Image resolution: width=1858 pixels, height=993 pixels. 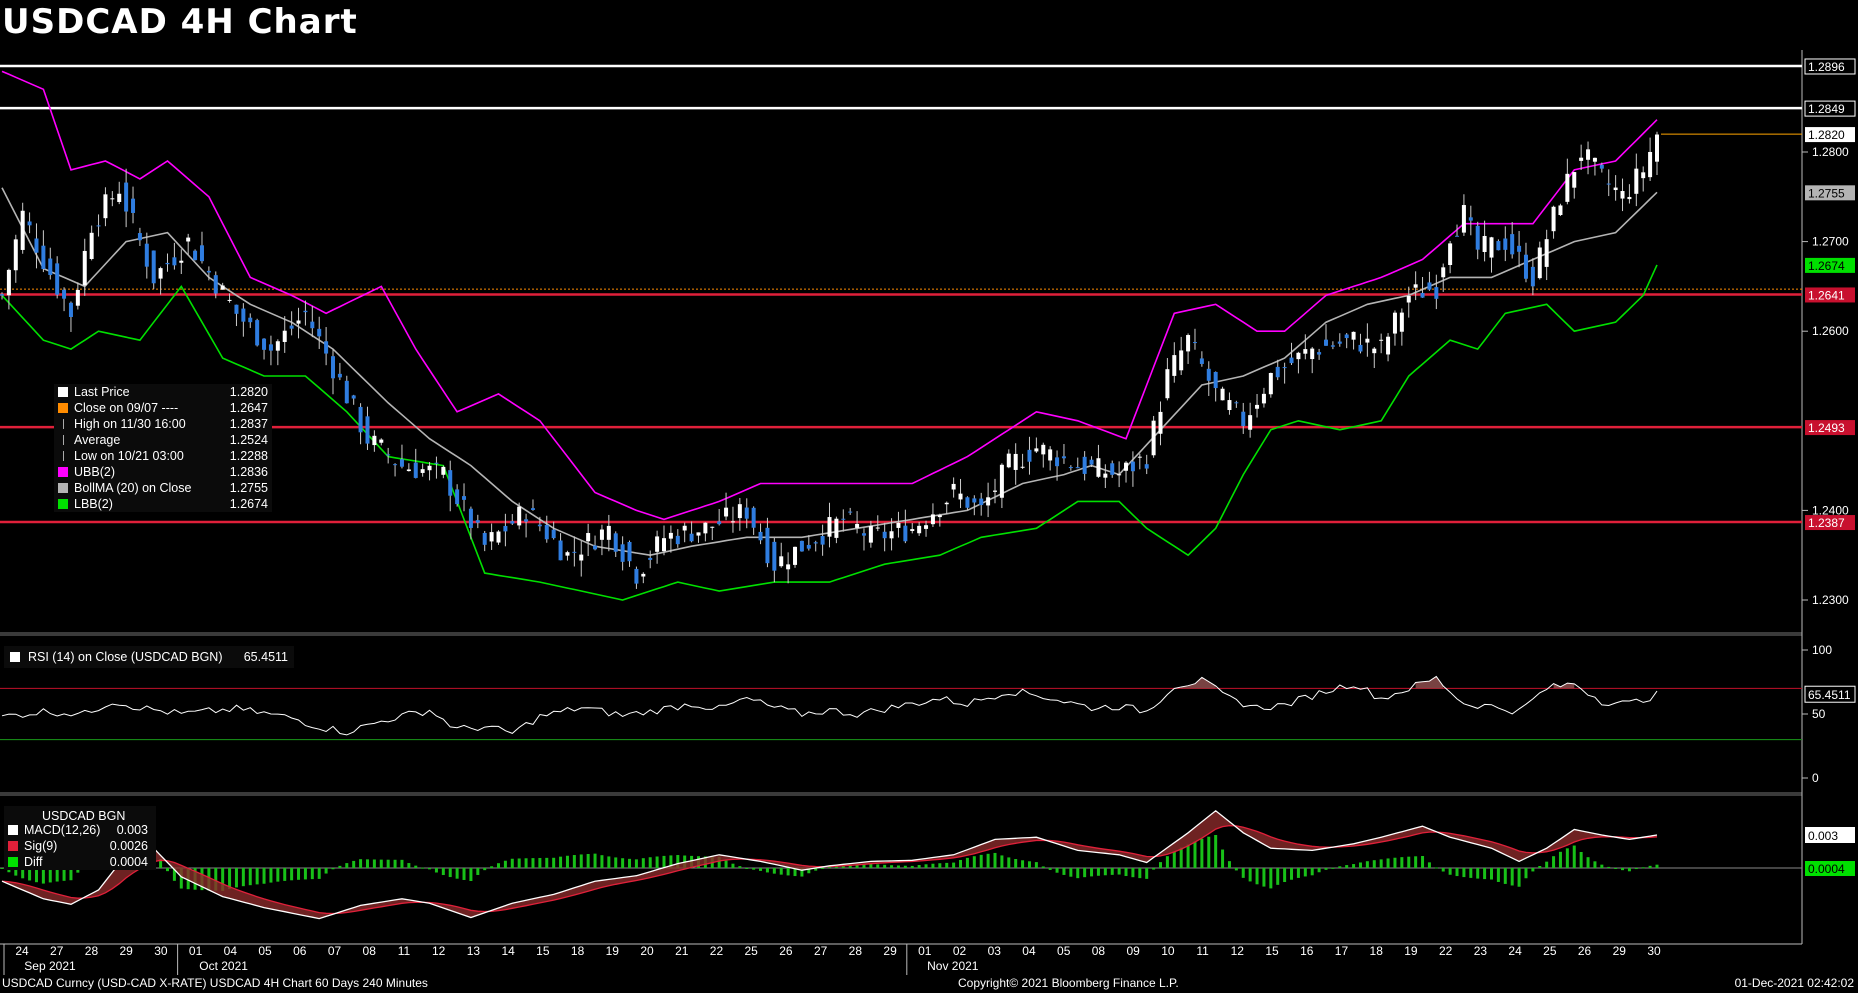 I want to click on x-day-label: 08, so click(x=1099, y=951).